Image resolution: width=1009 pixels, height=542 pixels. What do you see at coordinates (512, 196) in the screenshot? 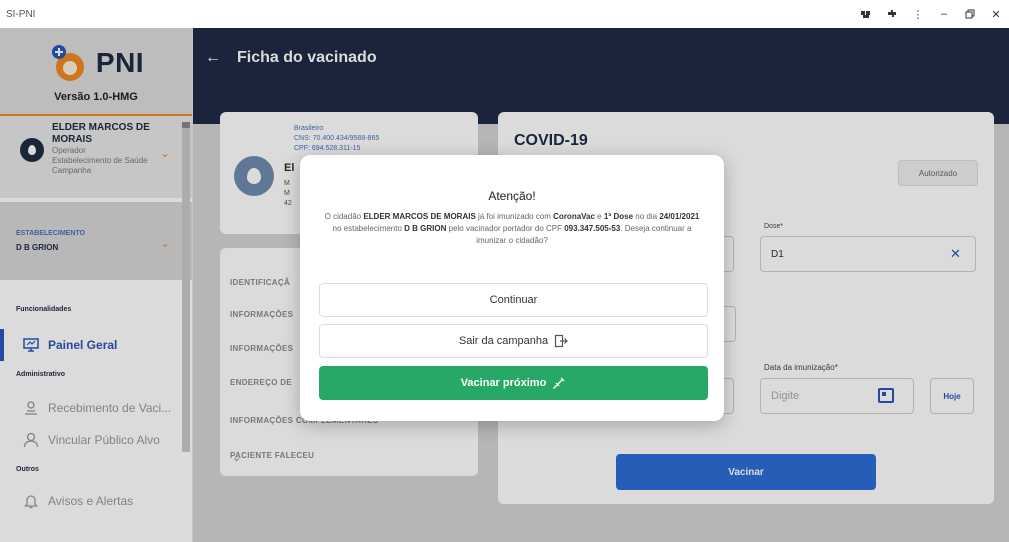
I see `modal-title: Atenção!` at bounding box center [512, 196].